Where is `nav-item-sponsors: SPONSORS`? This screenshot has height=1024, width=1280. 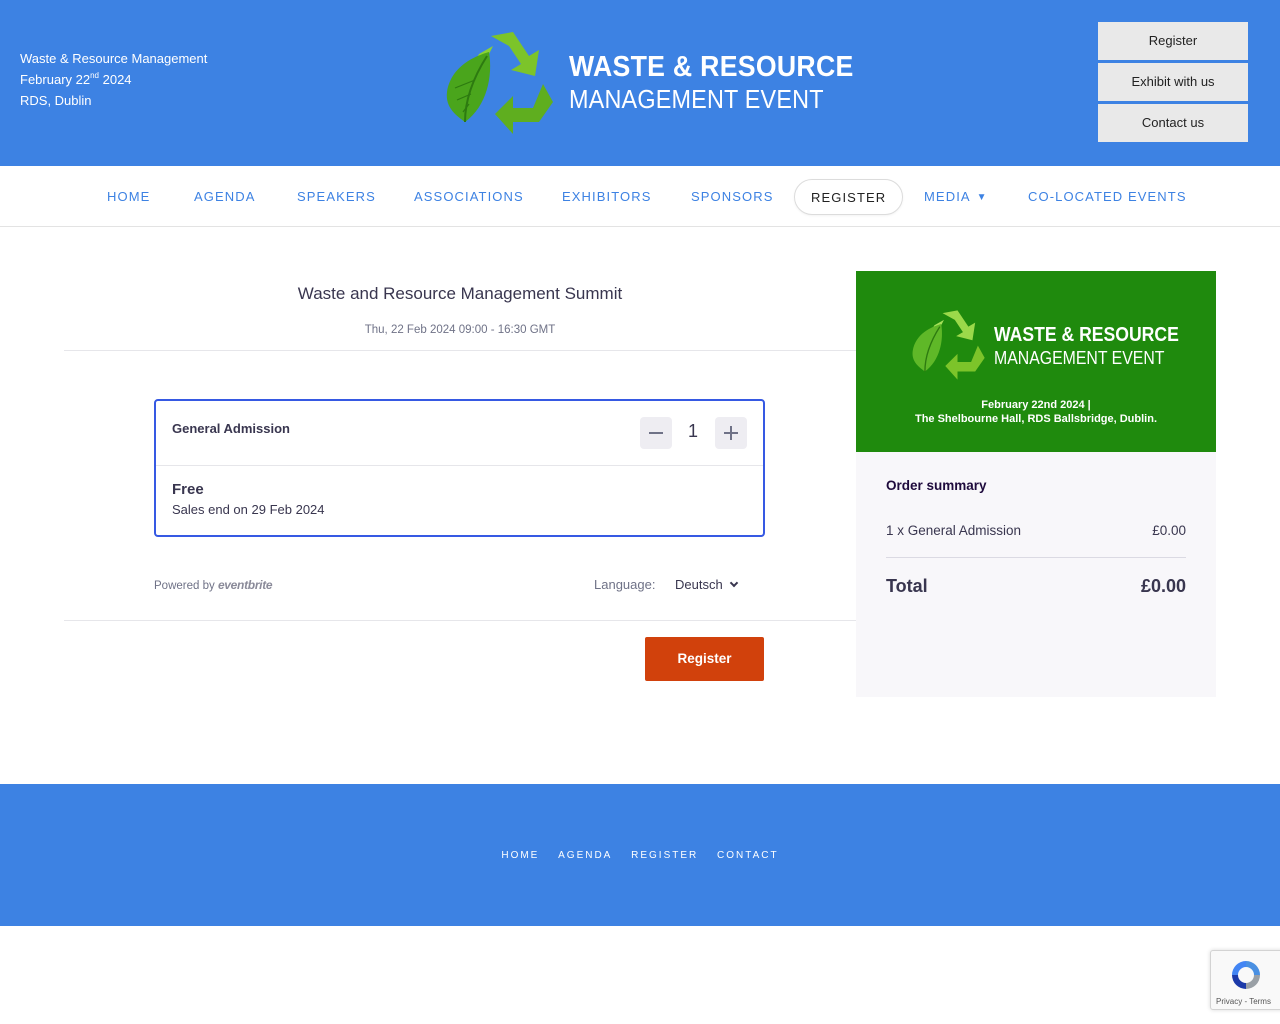
nav-item-sponsors: SPONSORS is located at coordinates (732, 197).